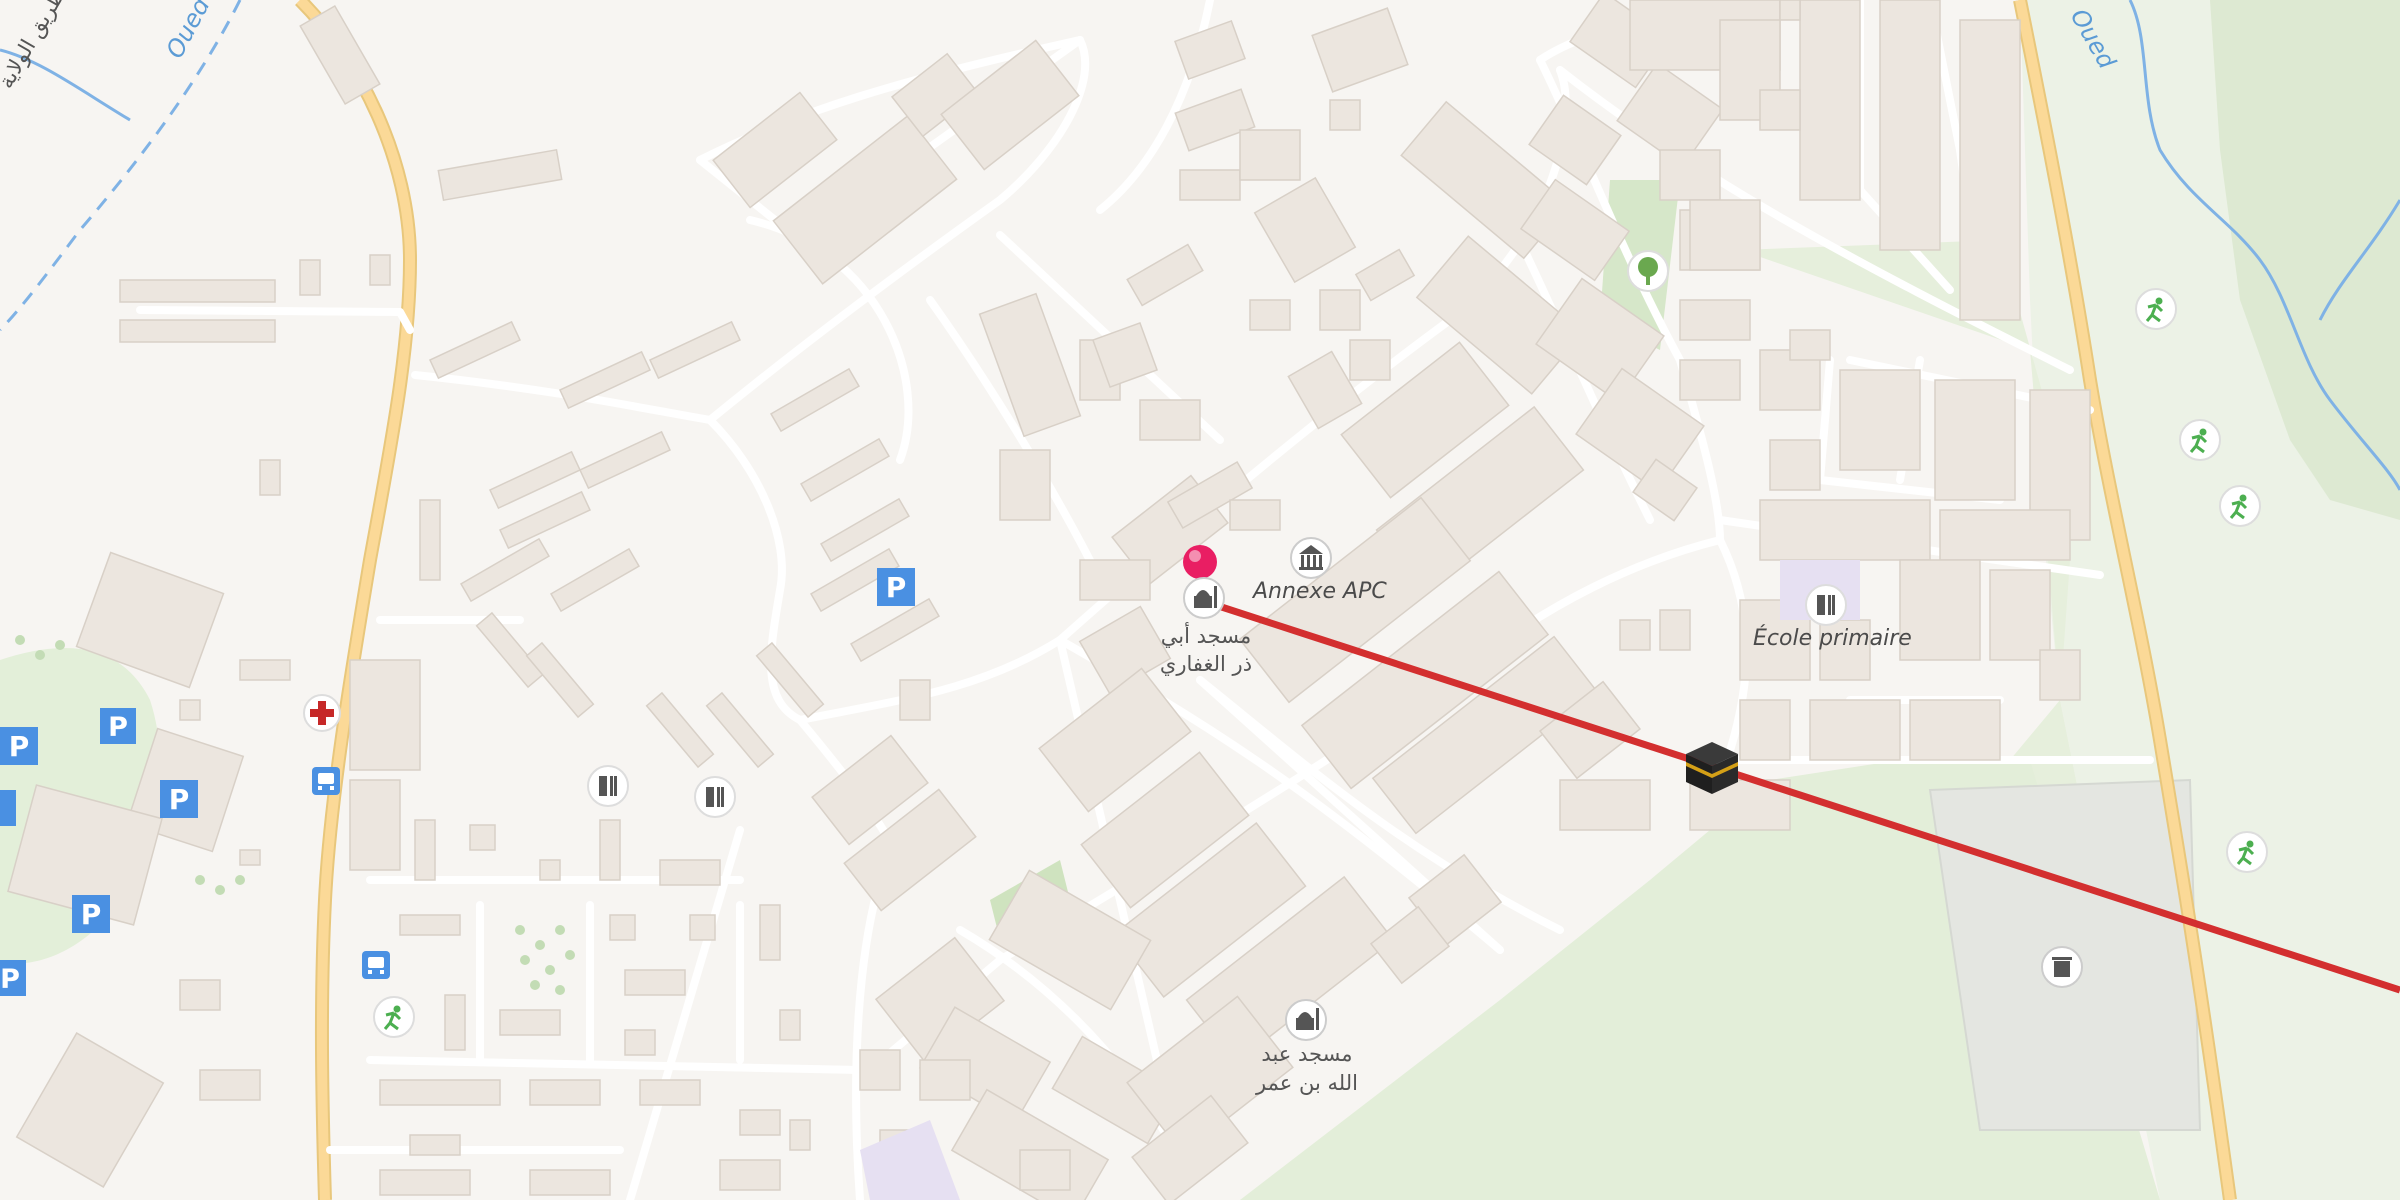 The height and width of the screenshot is (1200, 2400). I want to click on label-mosque-2-line1: مسجد عبد, so click(1306, 1054).